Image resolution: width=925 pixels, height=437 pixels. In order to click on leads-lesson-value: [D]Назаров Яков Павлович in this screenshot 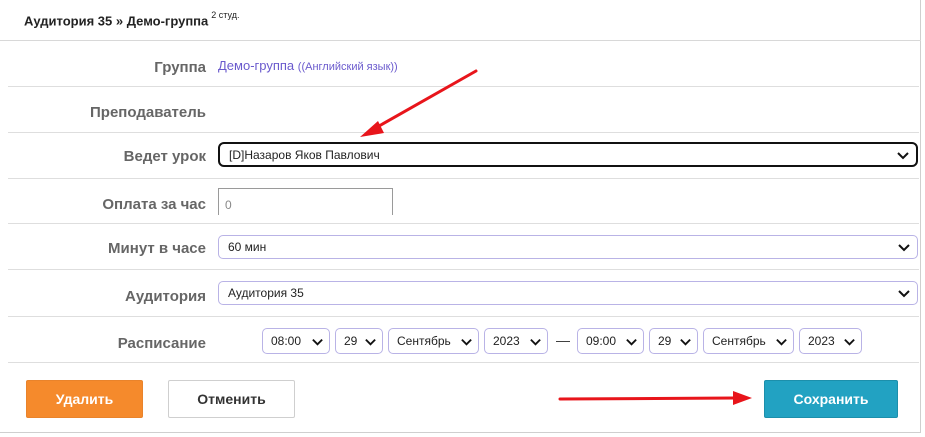, I will do `click(304, 154)`.